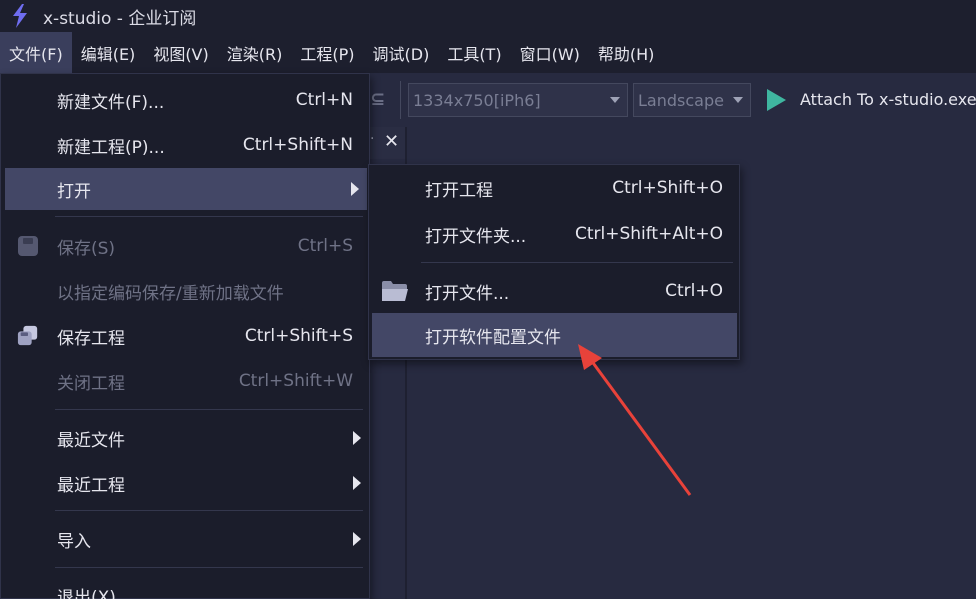 This screenshot has width=976, height=599. What do you see at coordinates (74, 191) in the screenshot?
I see `menu-item-label: 打开` at bounding box center [74, 191].